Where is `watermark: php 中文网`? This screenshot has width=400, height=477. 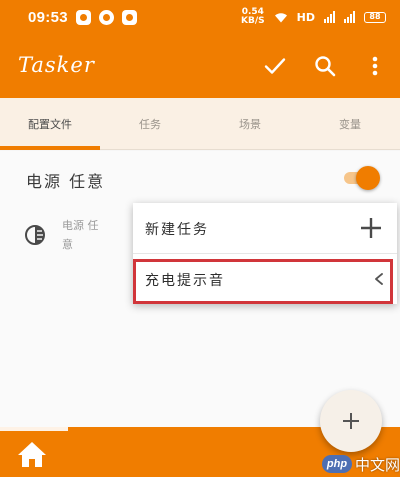 watermark: php 中文网 is located at coordinates (361, 464).